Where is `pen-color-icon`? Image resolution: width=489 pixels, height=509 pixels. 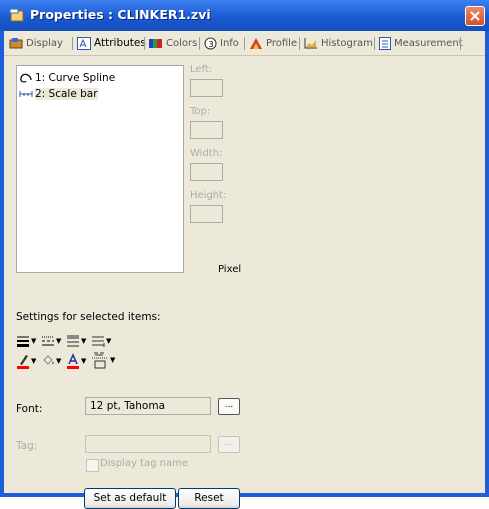
pen-color-icon is located at coordinates (23, 362).